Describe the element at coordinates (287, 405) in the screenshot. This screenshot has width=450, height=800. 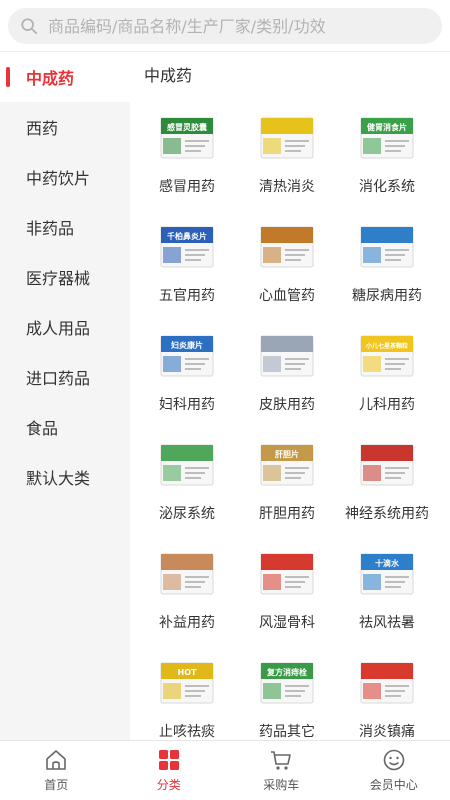
I see `product-category-label: 皮肤用药` at that location.